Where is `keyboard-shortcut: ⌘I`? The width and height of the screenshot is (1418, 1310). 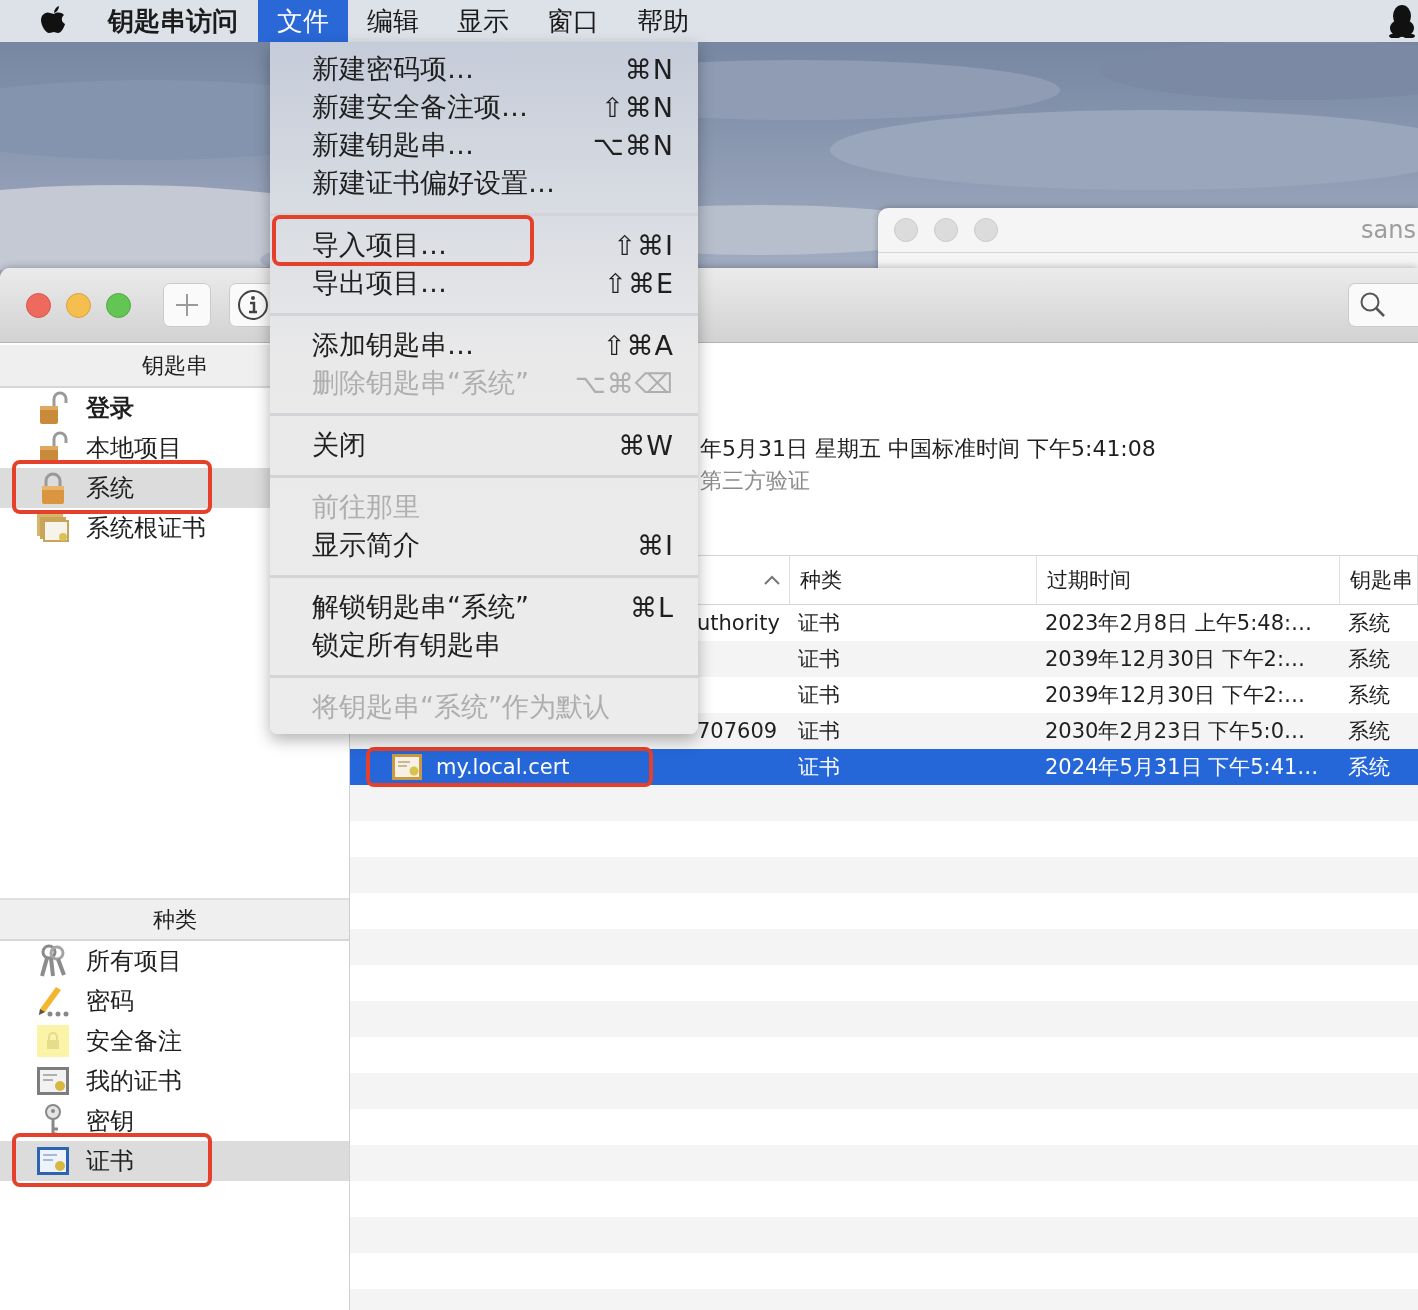
keyboard-shortcut: ⌘I is located at coordinates (655, 545).